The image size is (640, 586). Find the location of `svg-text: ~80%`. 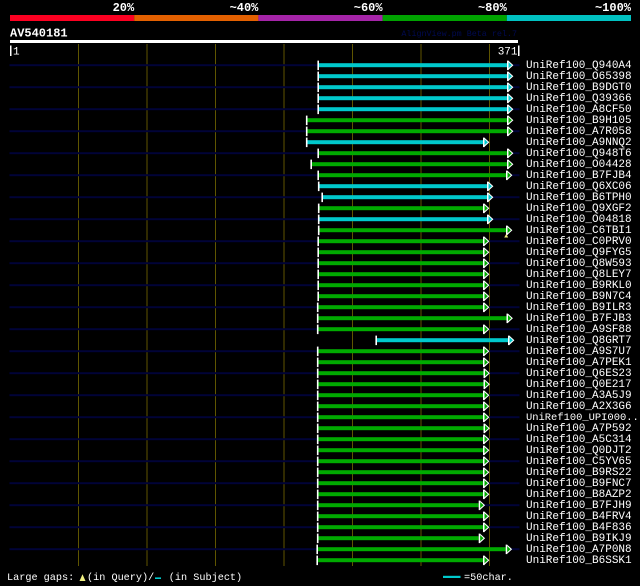

svg-text: ~80% is located at coordinates (493, 8).